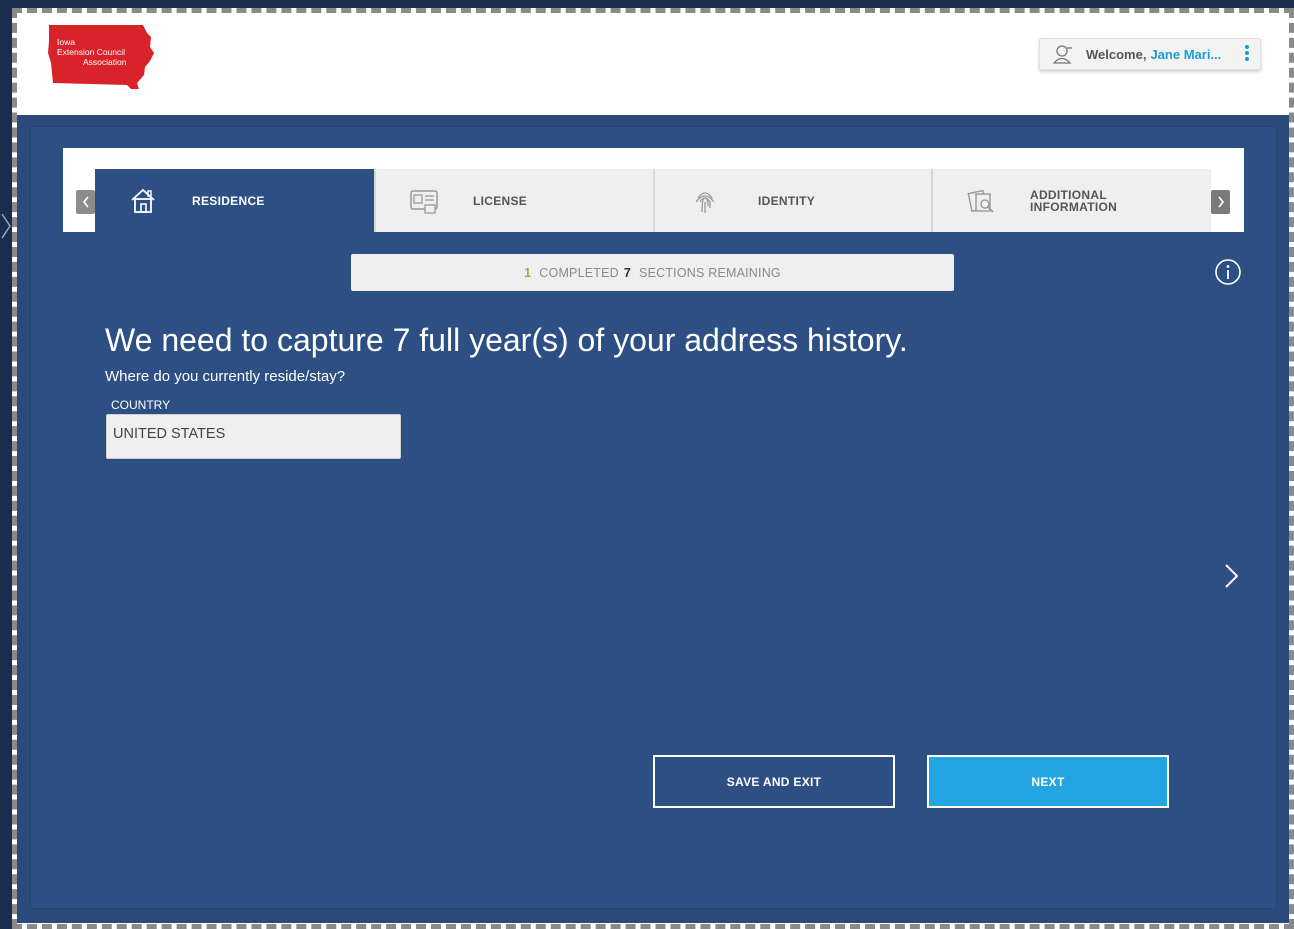 The width and height of the screenshot is (1294, 929). Describe the element at coordinates (66, 42) in the screenshot. I see `logo-line-1: Iowa` at that location.